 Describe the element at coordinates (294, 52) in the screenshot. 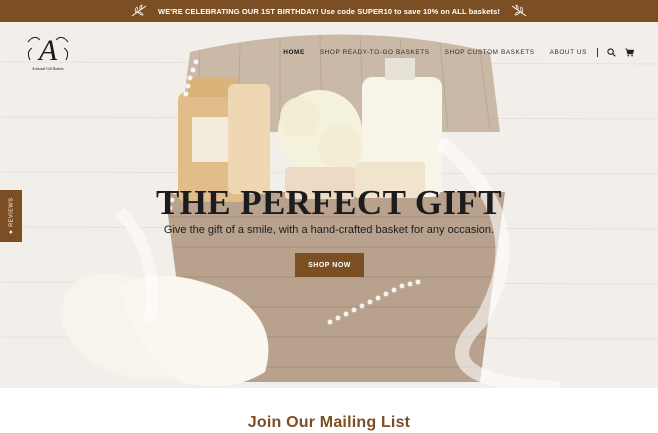

I see `nav-item-home: HOME` at that location.